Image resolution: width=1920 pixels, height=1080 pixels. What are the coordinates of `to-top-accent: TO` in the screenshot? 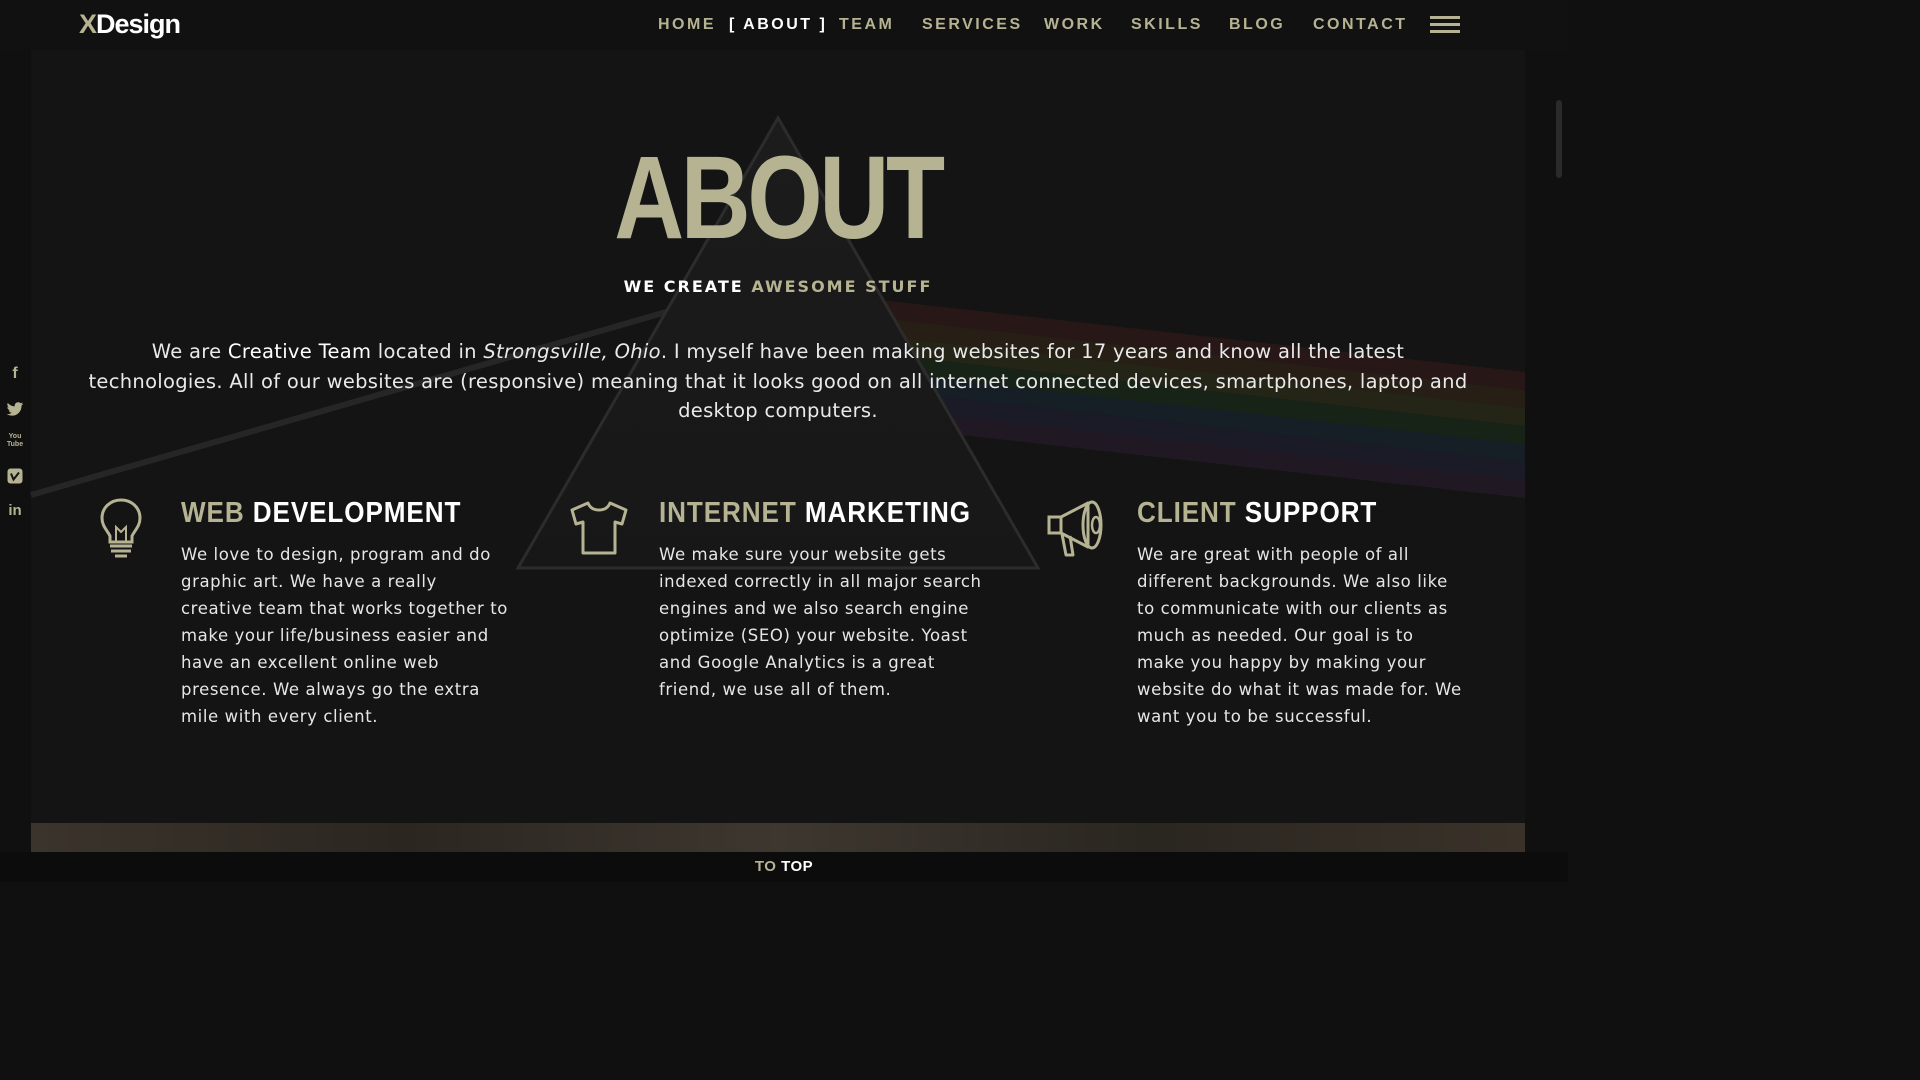 It's located at (766, 866).